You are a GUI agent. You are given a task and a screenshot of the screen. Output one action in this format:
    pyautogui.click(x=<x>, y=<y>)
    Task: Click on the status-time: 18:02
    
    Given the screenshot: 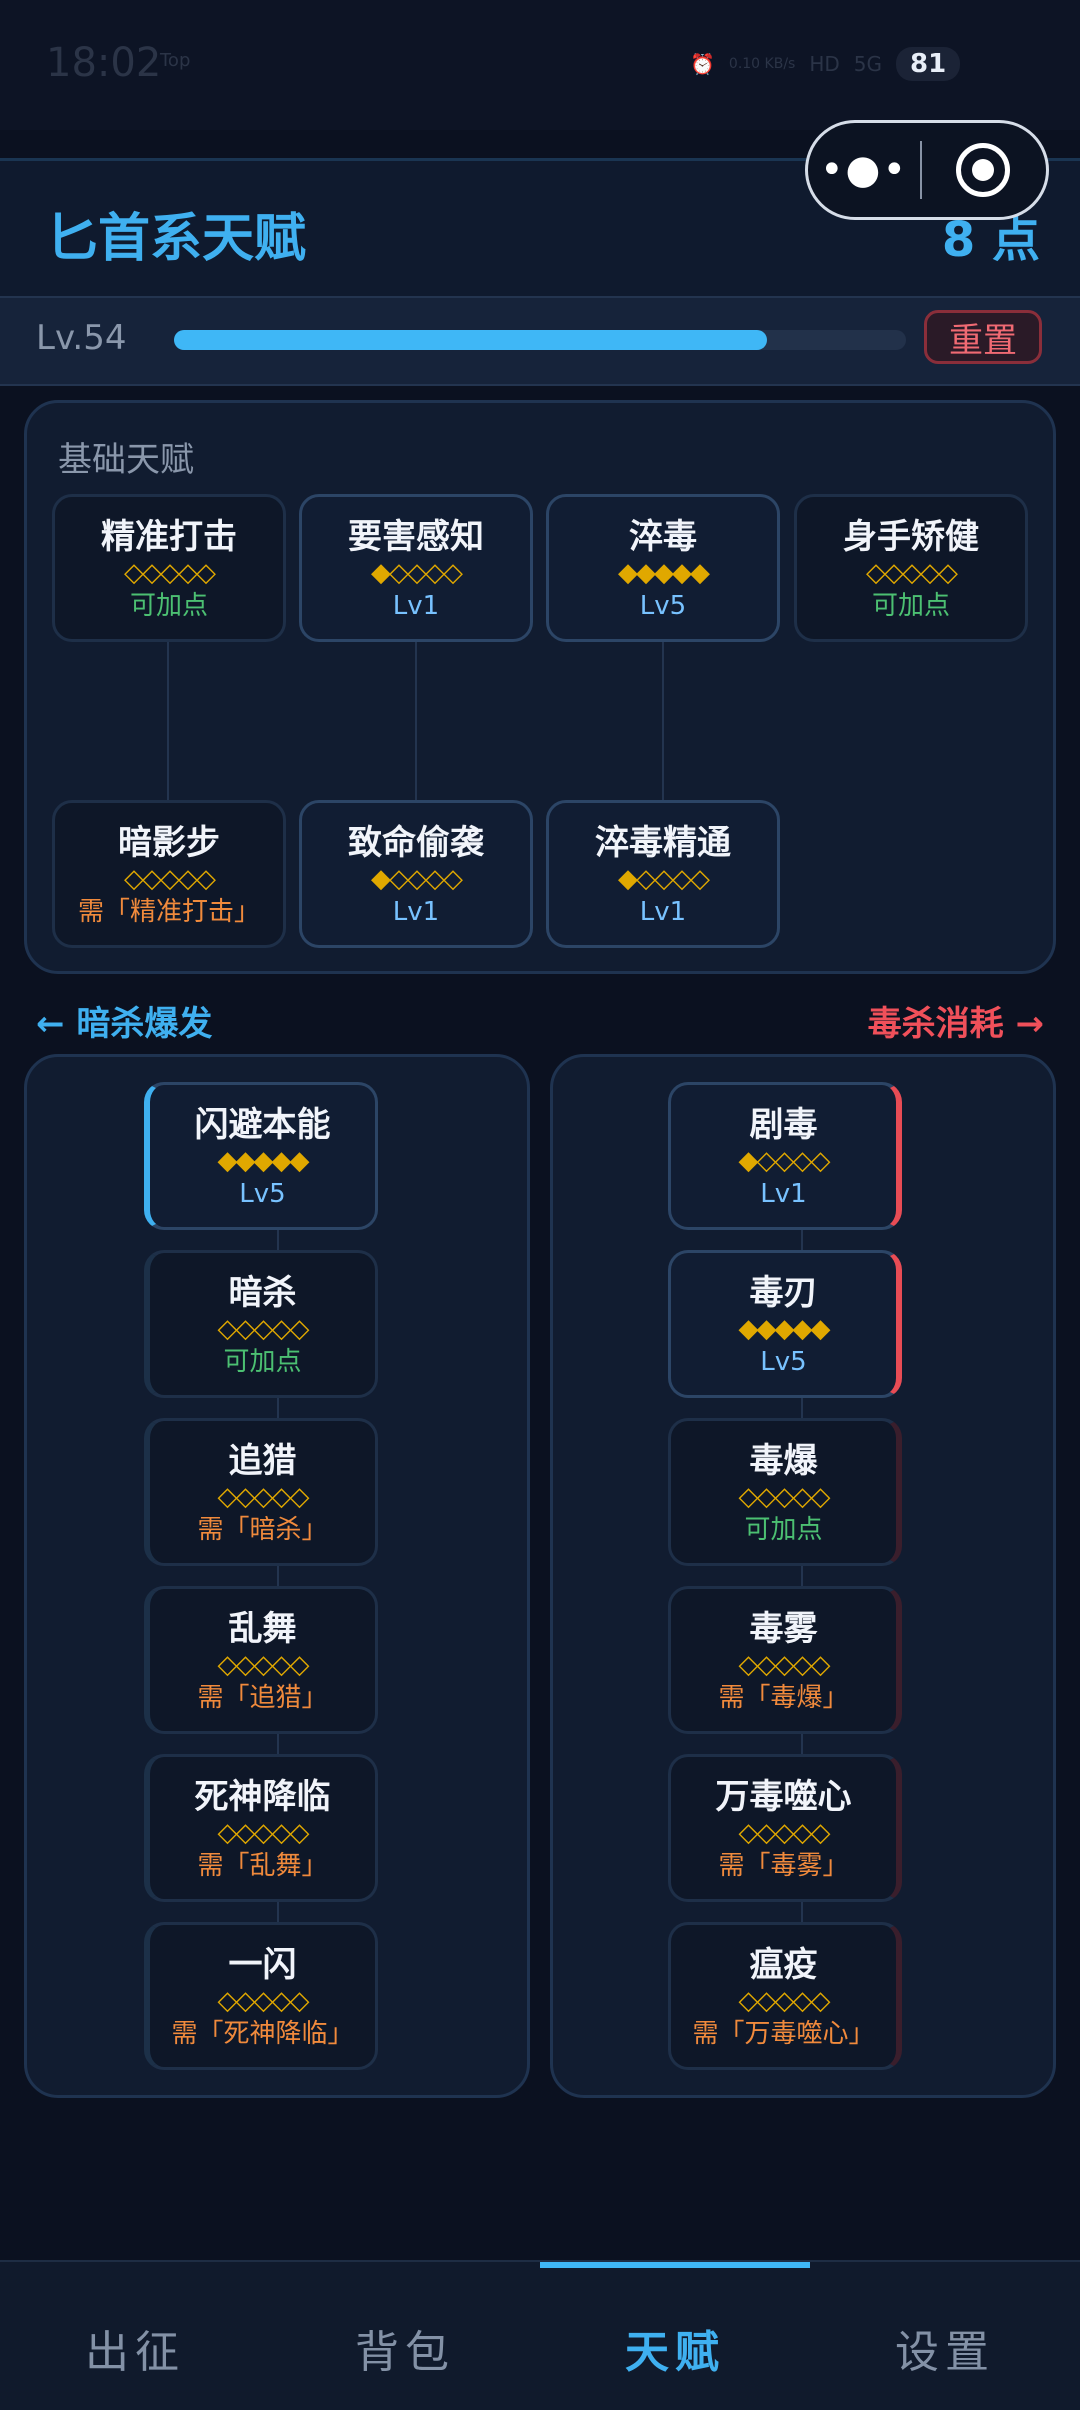 What is the action you would take?
    pyautogui.click(x=104, y=63)
    